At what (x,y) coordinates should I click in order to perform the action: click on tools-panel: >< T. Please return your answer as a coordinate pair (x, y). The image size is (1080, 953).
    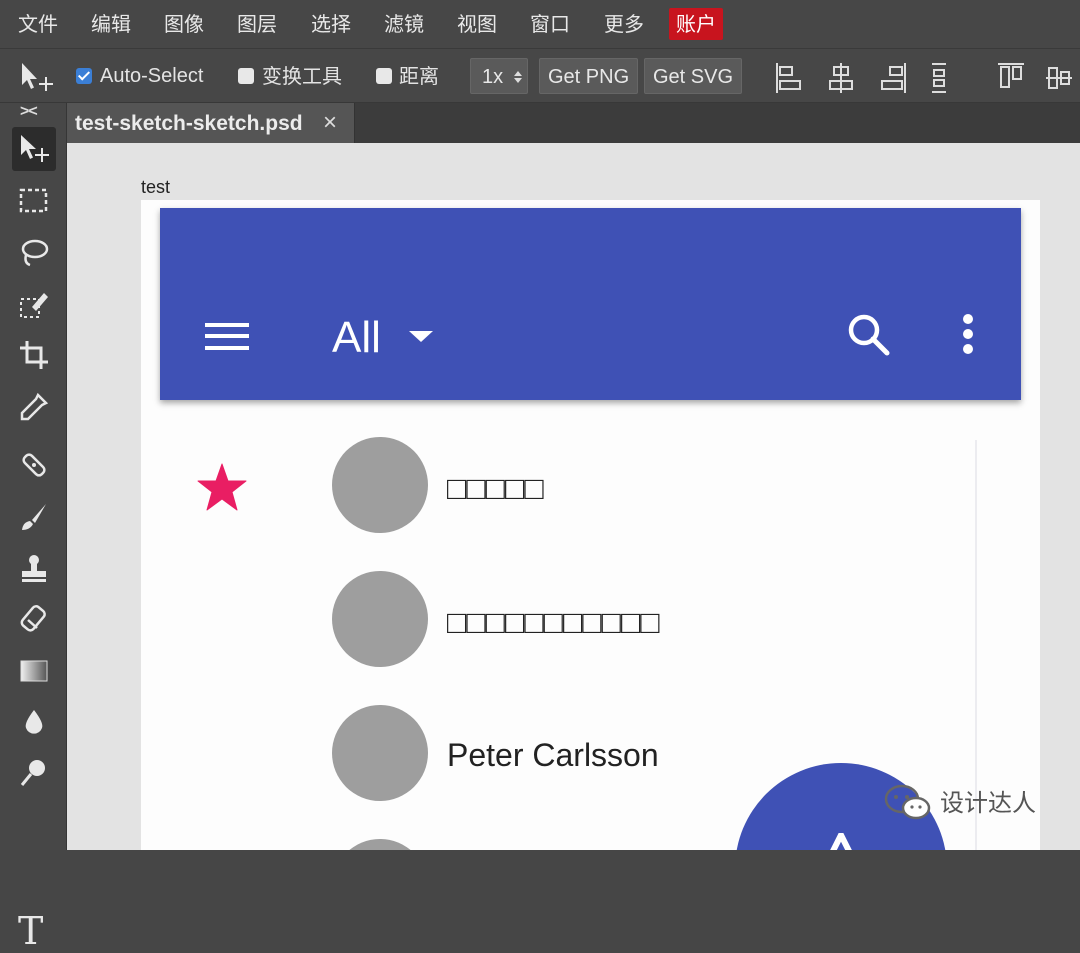
    Looking at the image, I should click on (33, 528).